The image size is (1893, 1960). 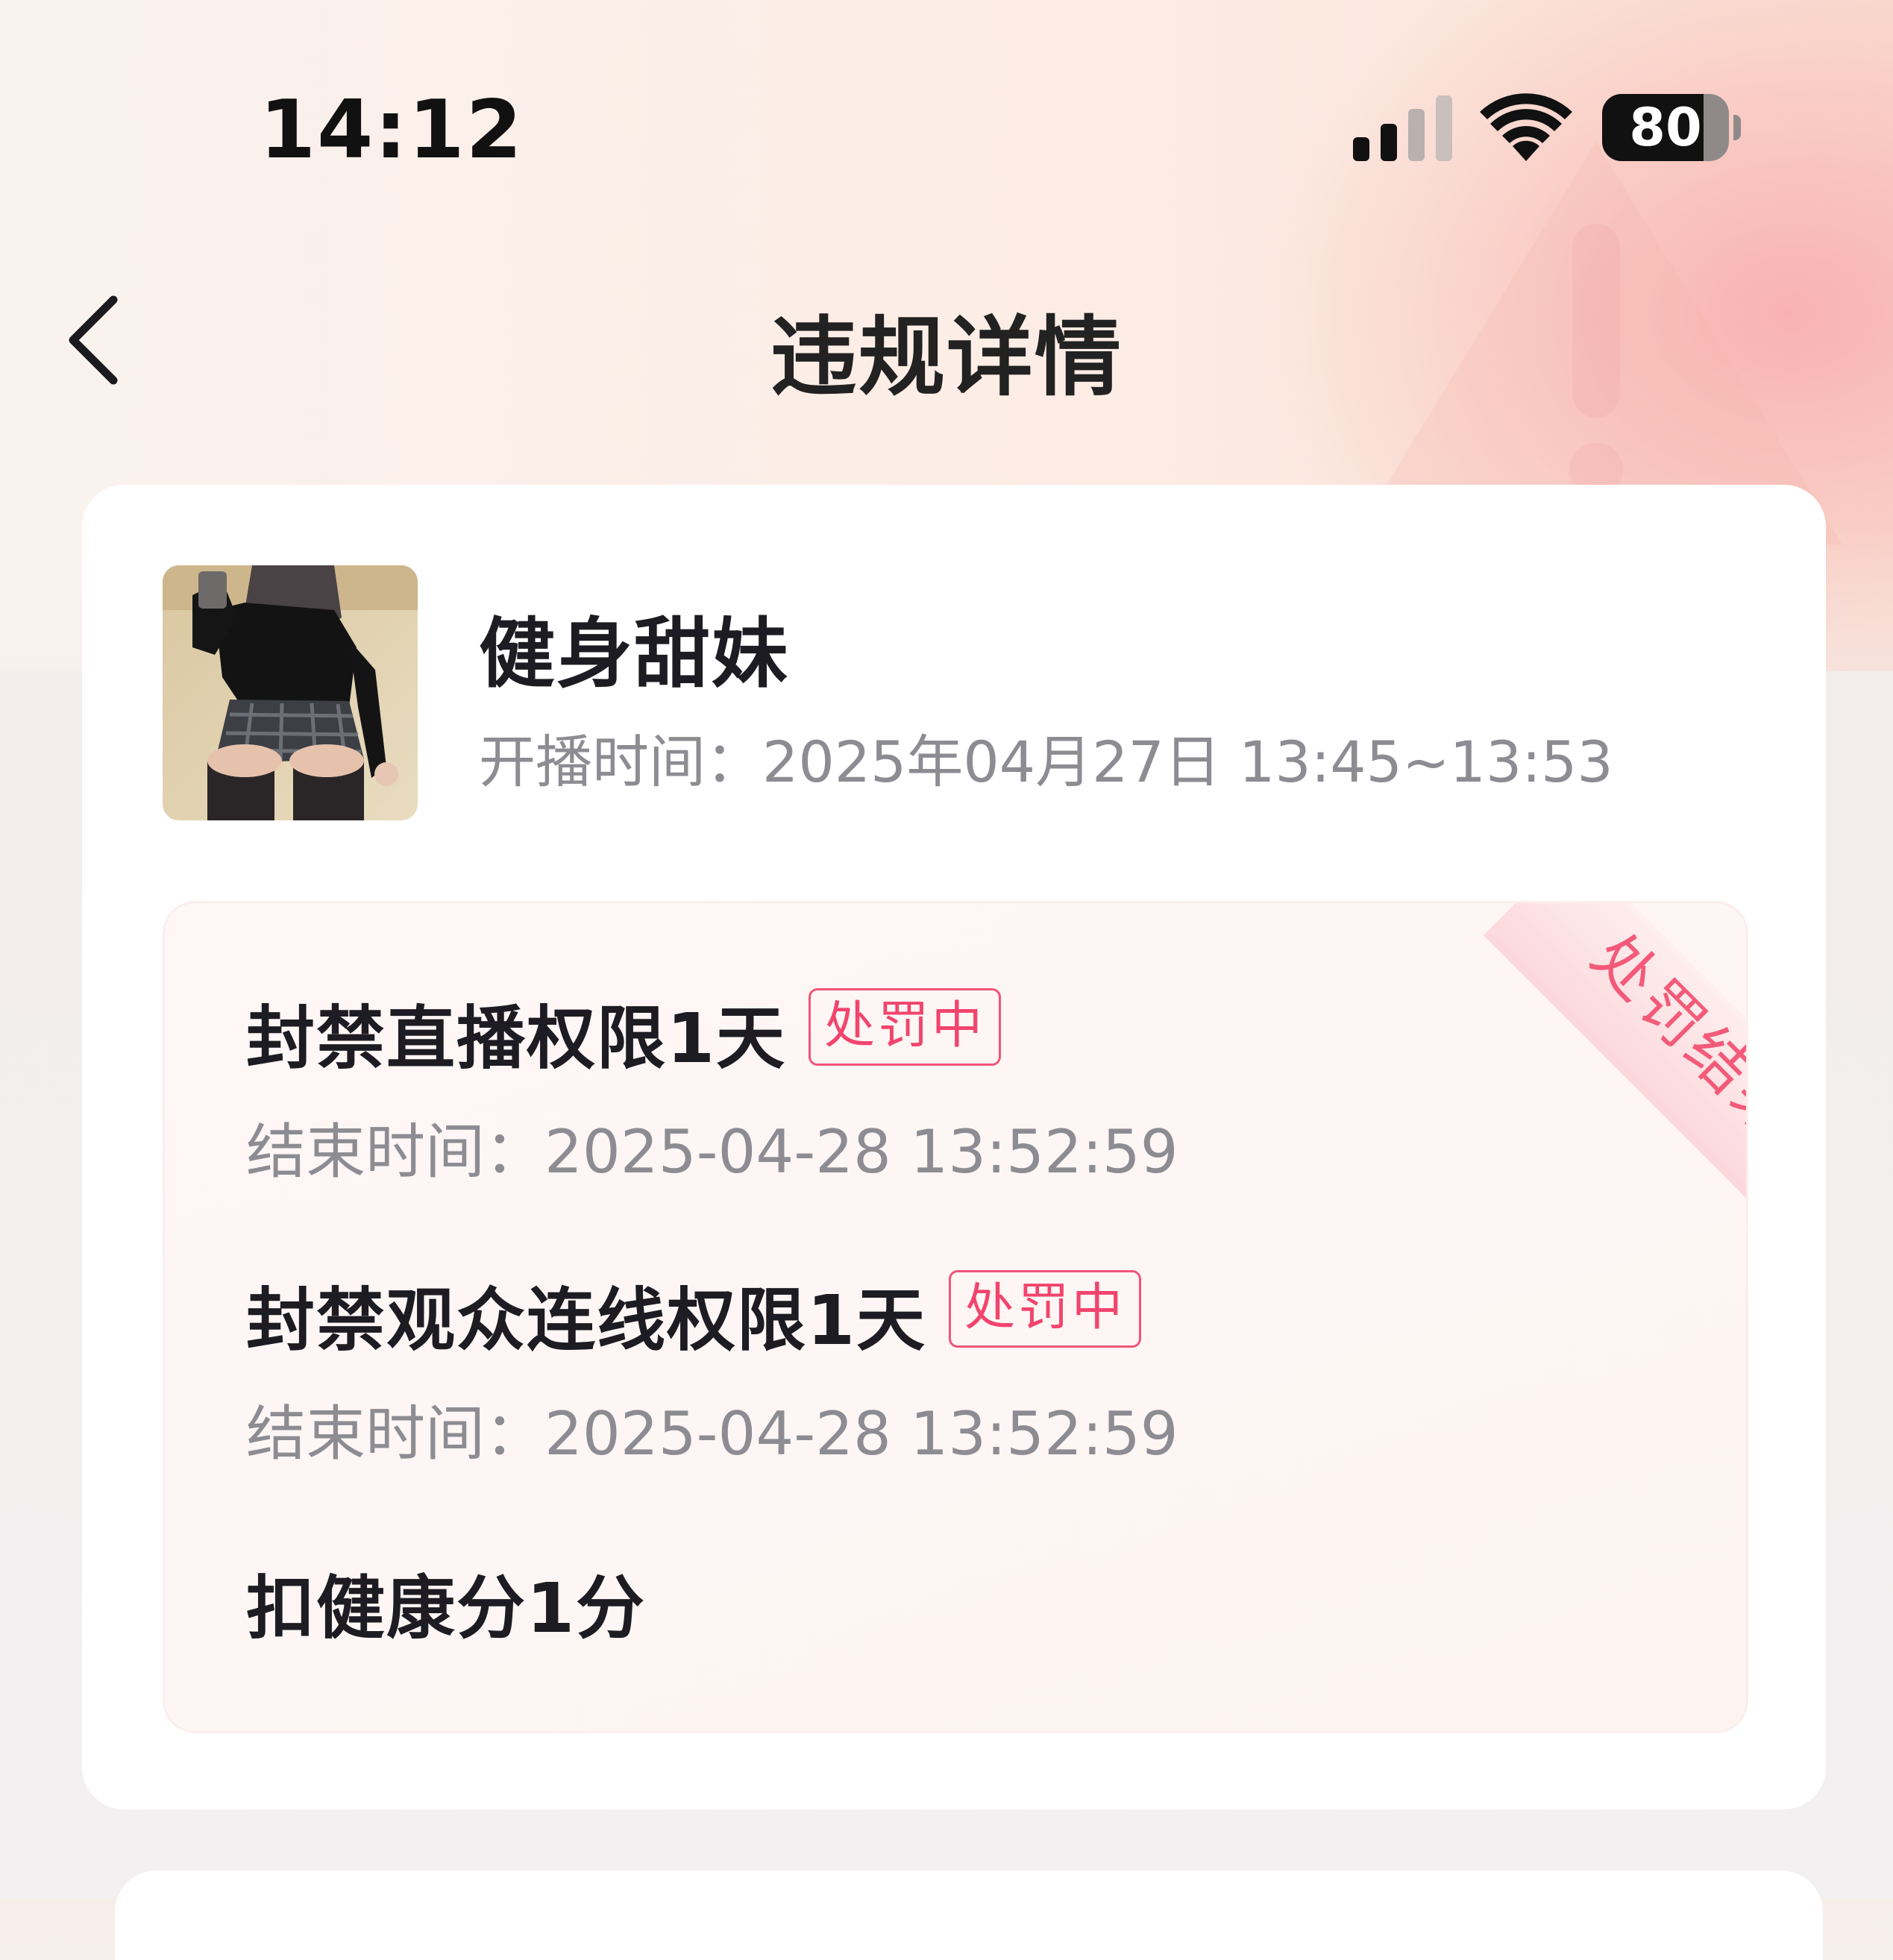 I want to click on wifi-icon, so click(x=1526, y=127).